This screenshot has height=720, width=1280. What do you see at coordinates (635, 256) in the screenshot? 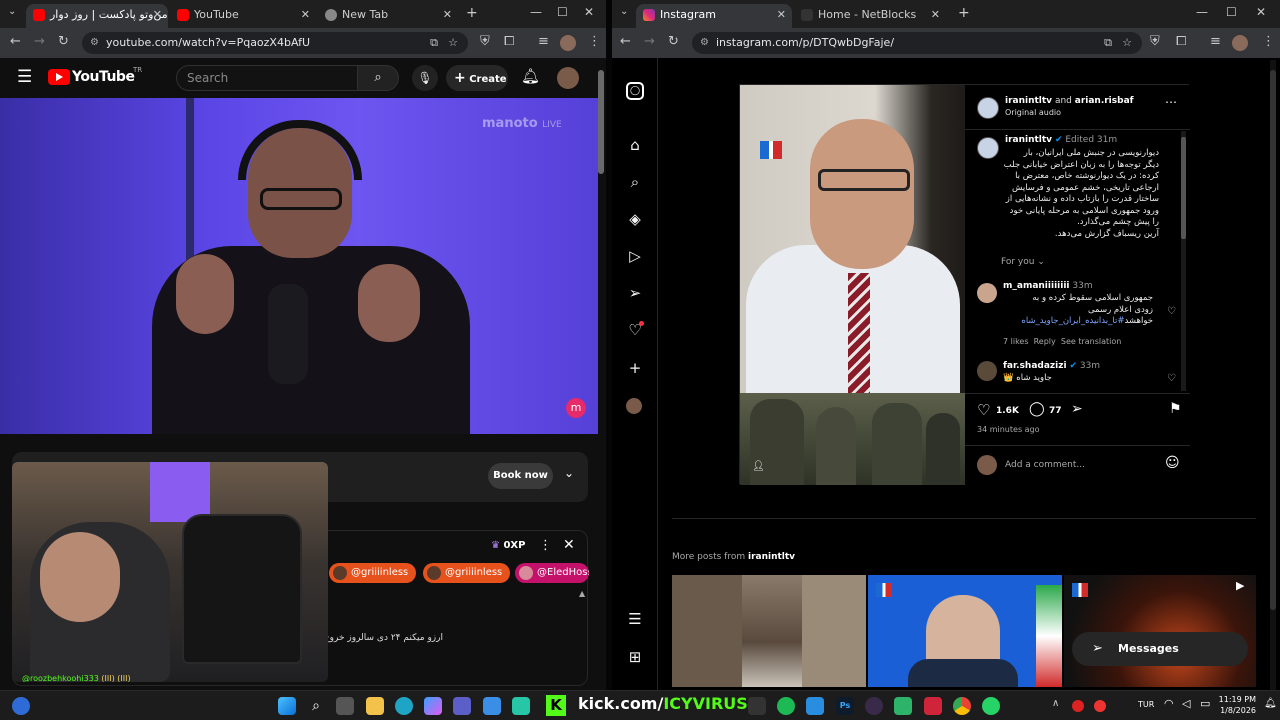
I see `reels-icon: ▷` at bounding box center [635, 256].